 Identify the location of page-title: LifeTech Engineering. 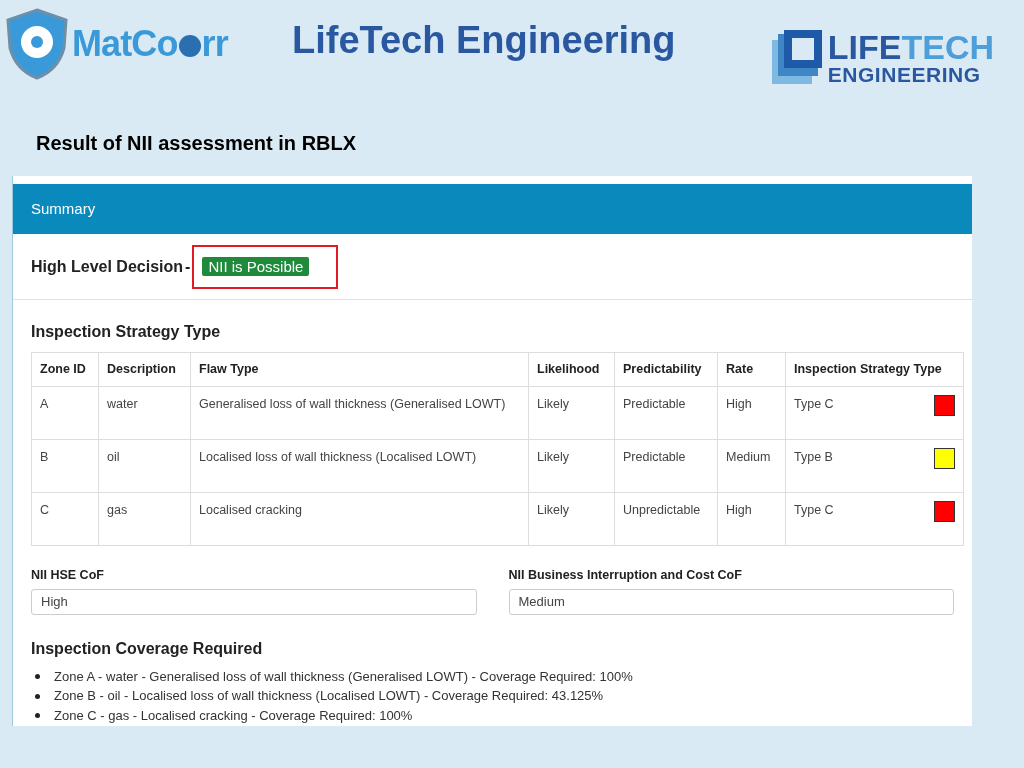
(483, 40).